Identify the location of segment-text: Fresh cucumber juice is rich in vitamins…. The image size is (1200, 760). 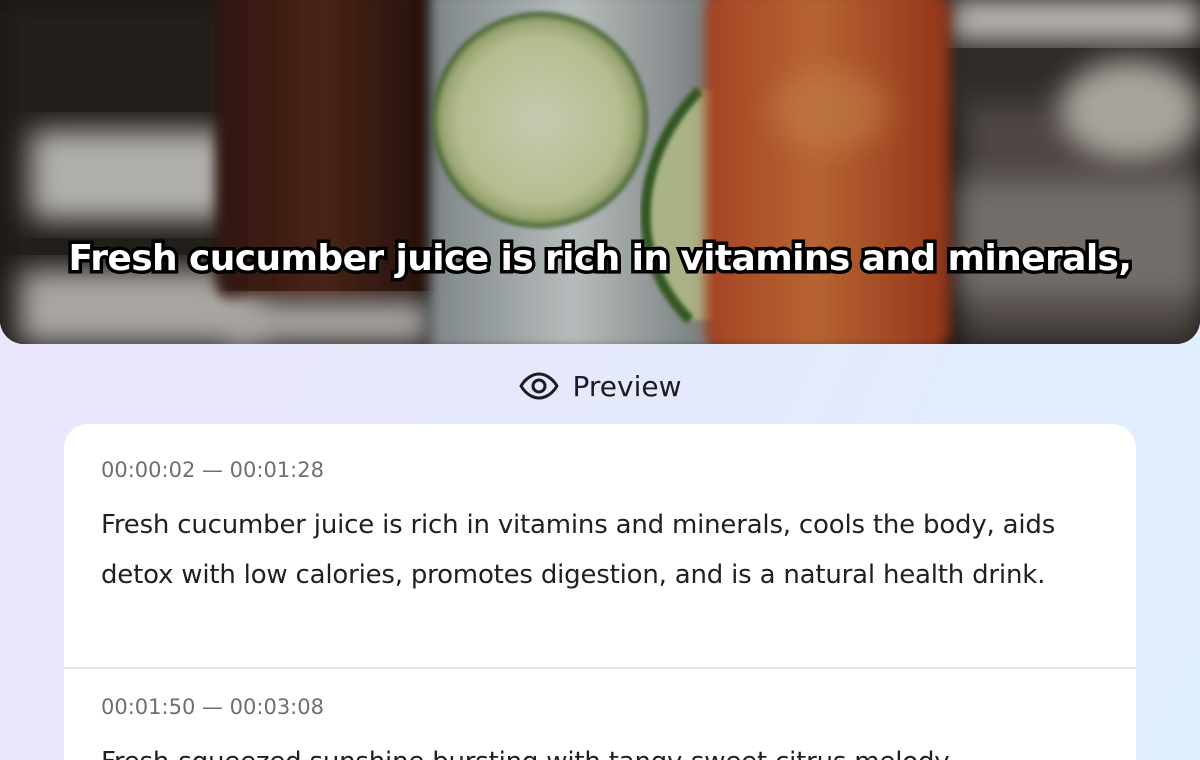
(600, 550).